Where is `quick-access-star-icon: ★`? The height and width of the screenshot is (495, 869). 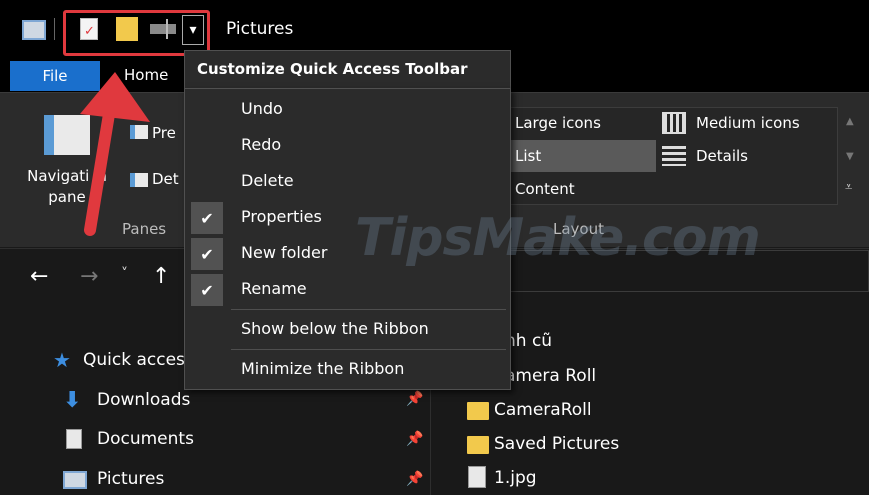 quick-access-star-icon: ★ is located at coordinates (62, 360).